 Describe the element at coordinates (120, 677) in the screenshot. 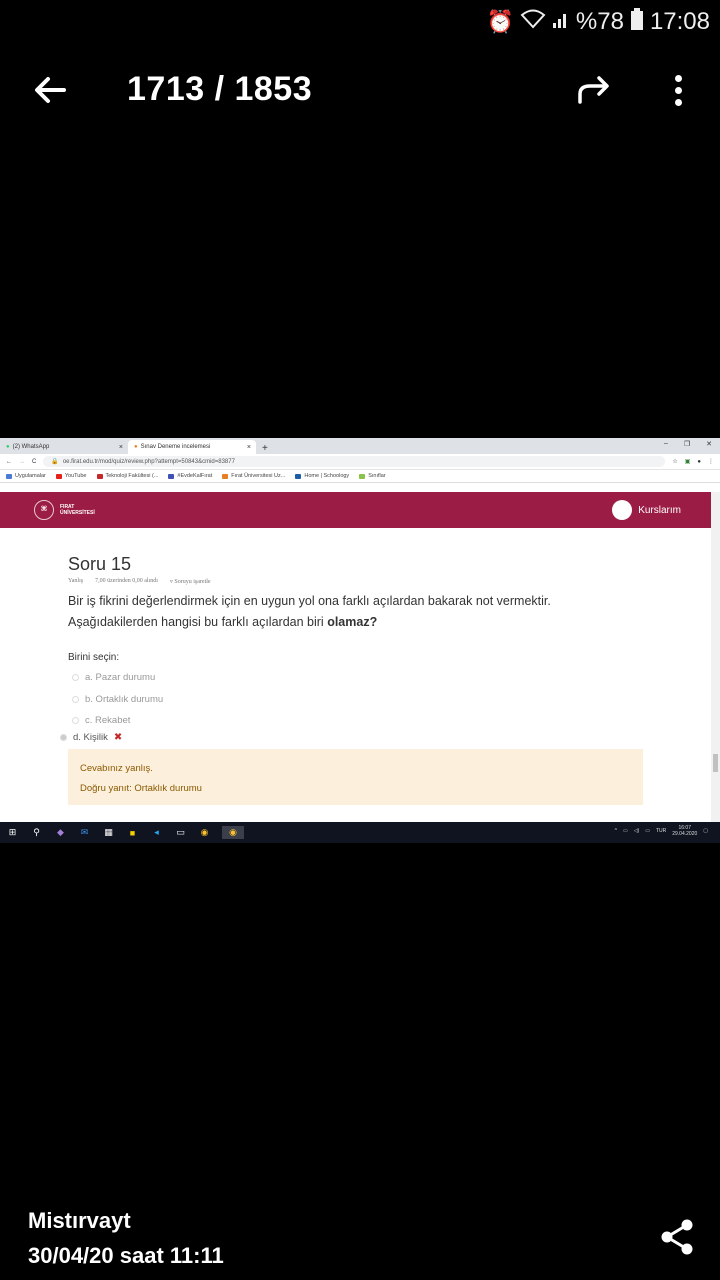

I see `option-label: a. Pazar durumu` at that location.